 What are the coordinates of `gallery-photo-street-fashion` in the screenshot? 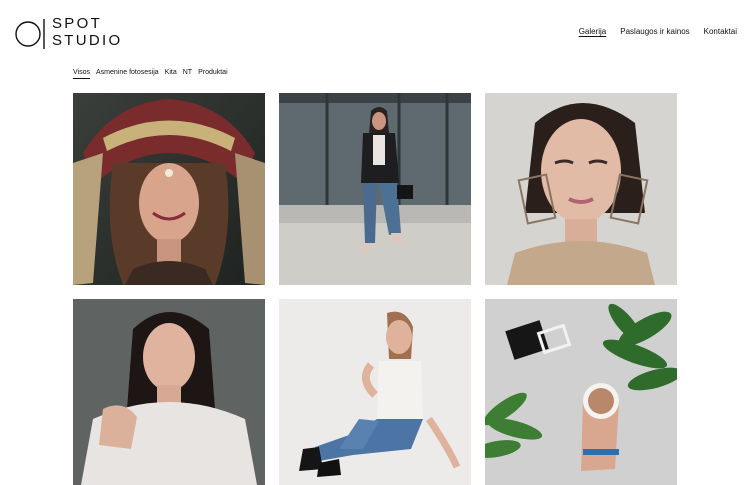 It's located at (375, 189).